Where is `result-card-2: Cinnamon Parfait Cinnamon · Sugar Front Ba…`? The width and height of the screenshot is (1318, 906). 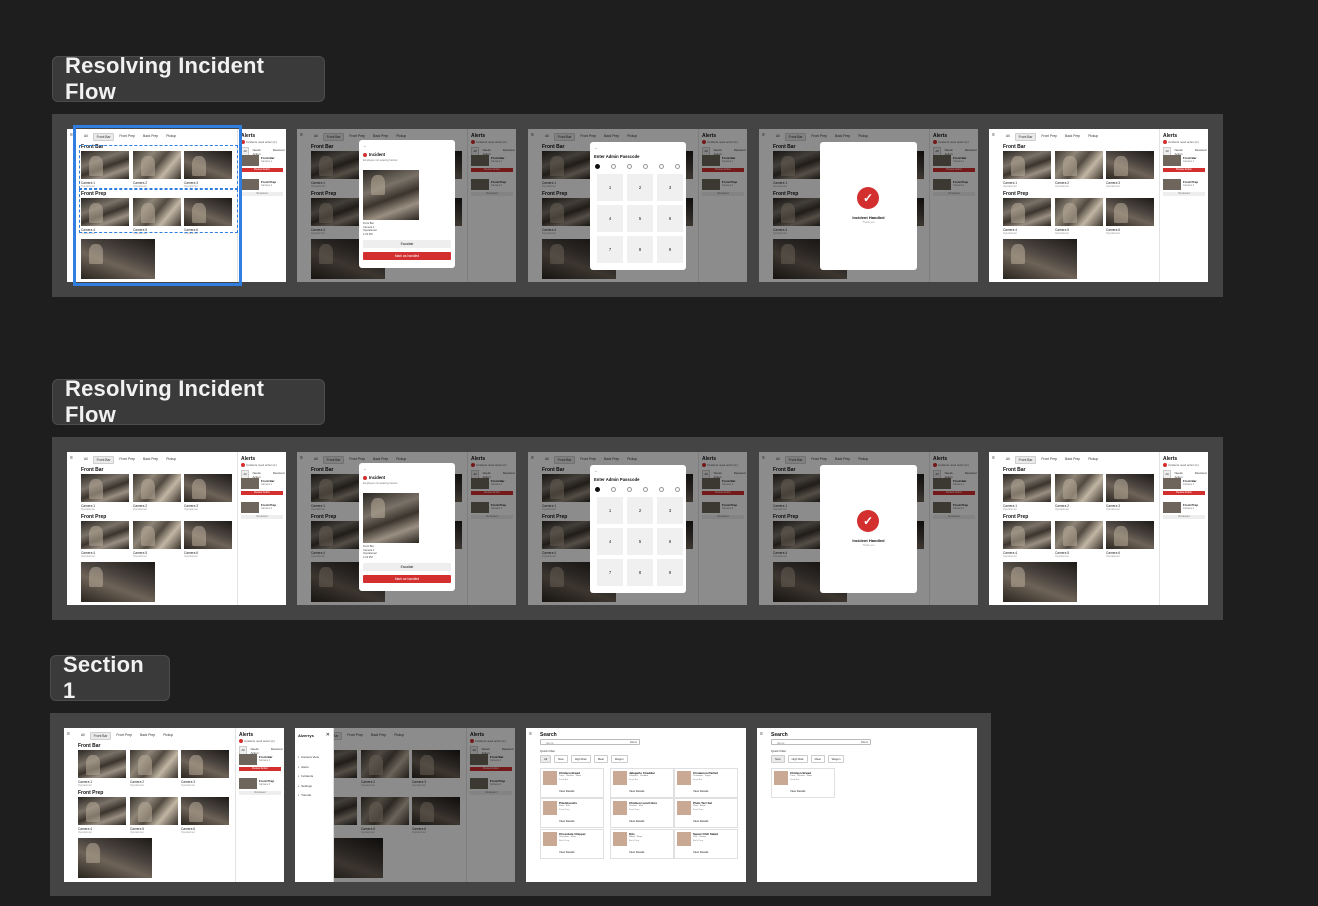
result-card-2: Cinnamon Parfait Cinnamon · Sugar Front Ba… is located at coordinates (706, 783).